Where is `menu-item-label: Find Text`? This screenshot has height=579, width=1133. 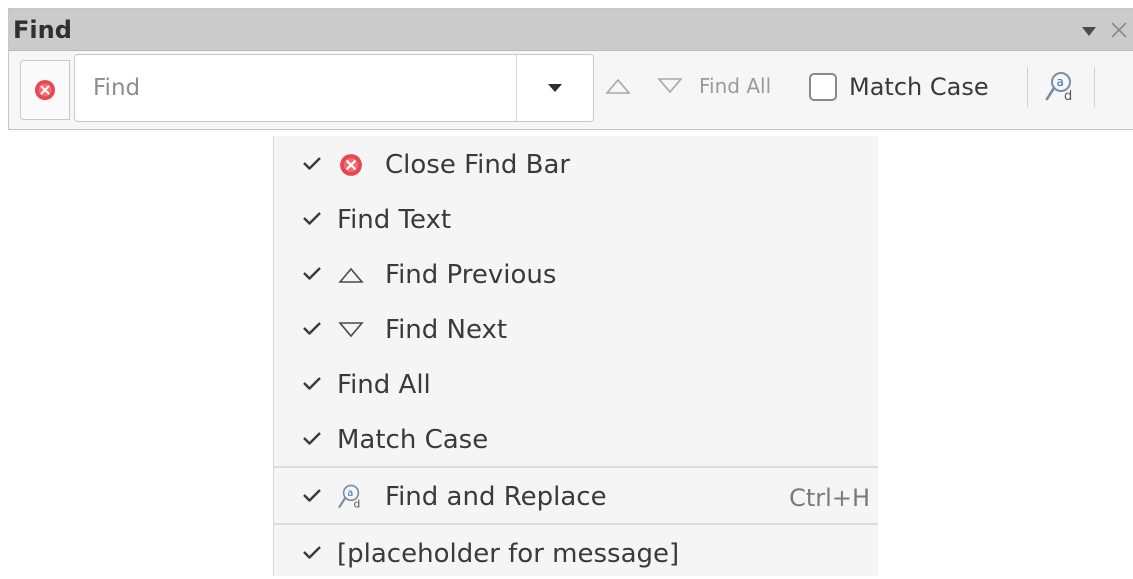 menu-item-label: Find Text is located at coordinates (394, 220).